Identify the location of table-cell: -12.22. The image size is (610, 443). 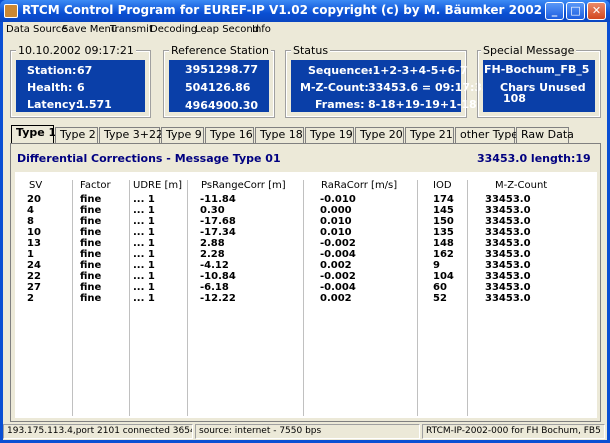
(218, 298).